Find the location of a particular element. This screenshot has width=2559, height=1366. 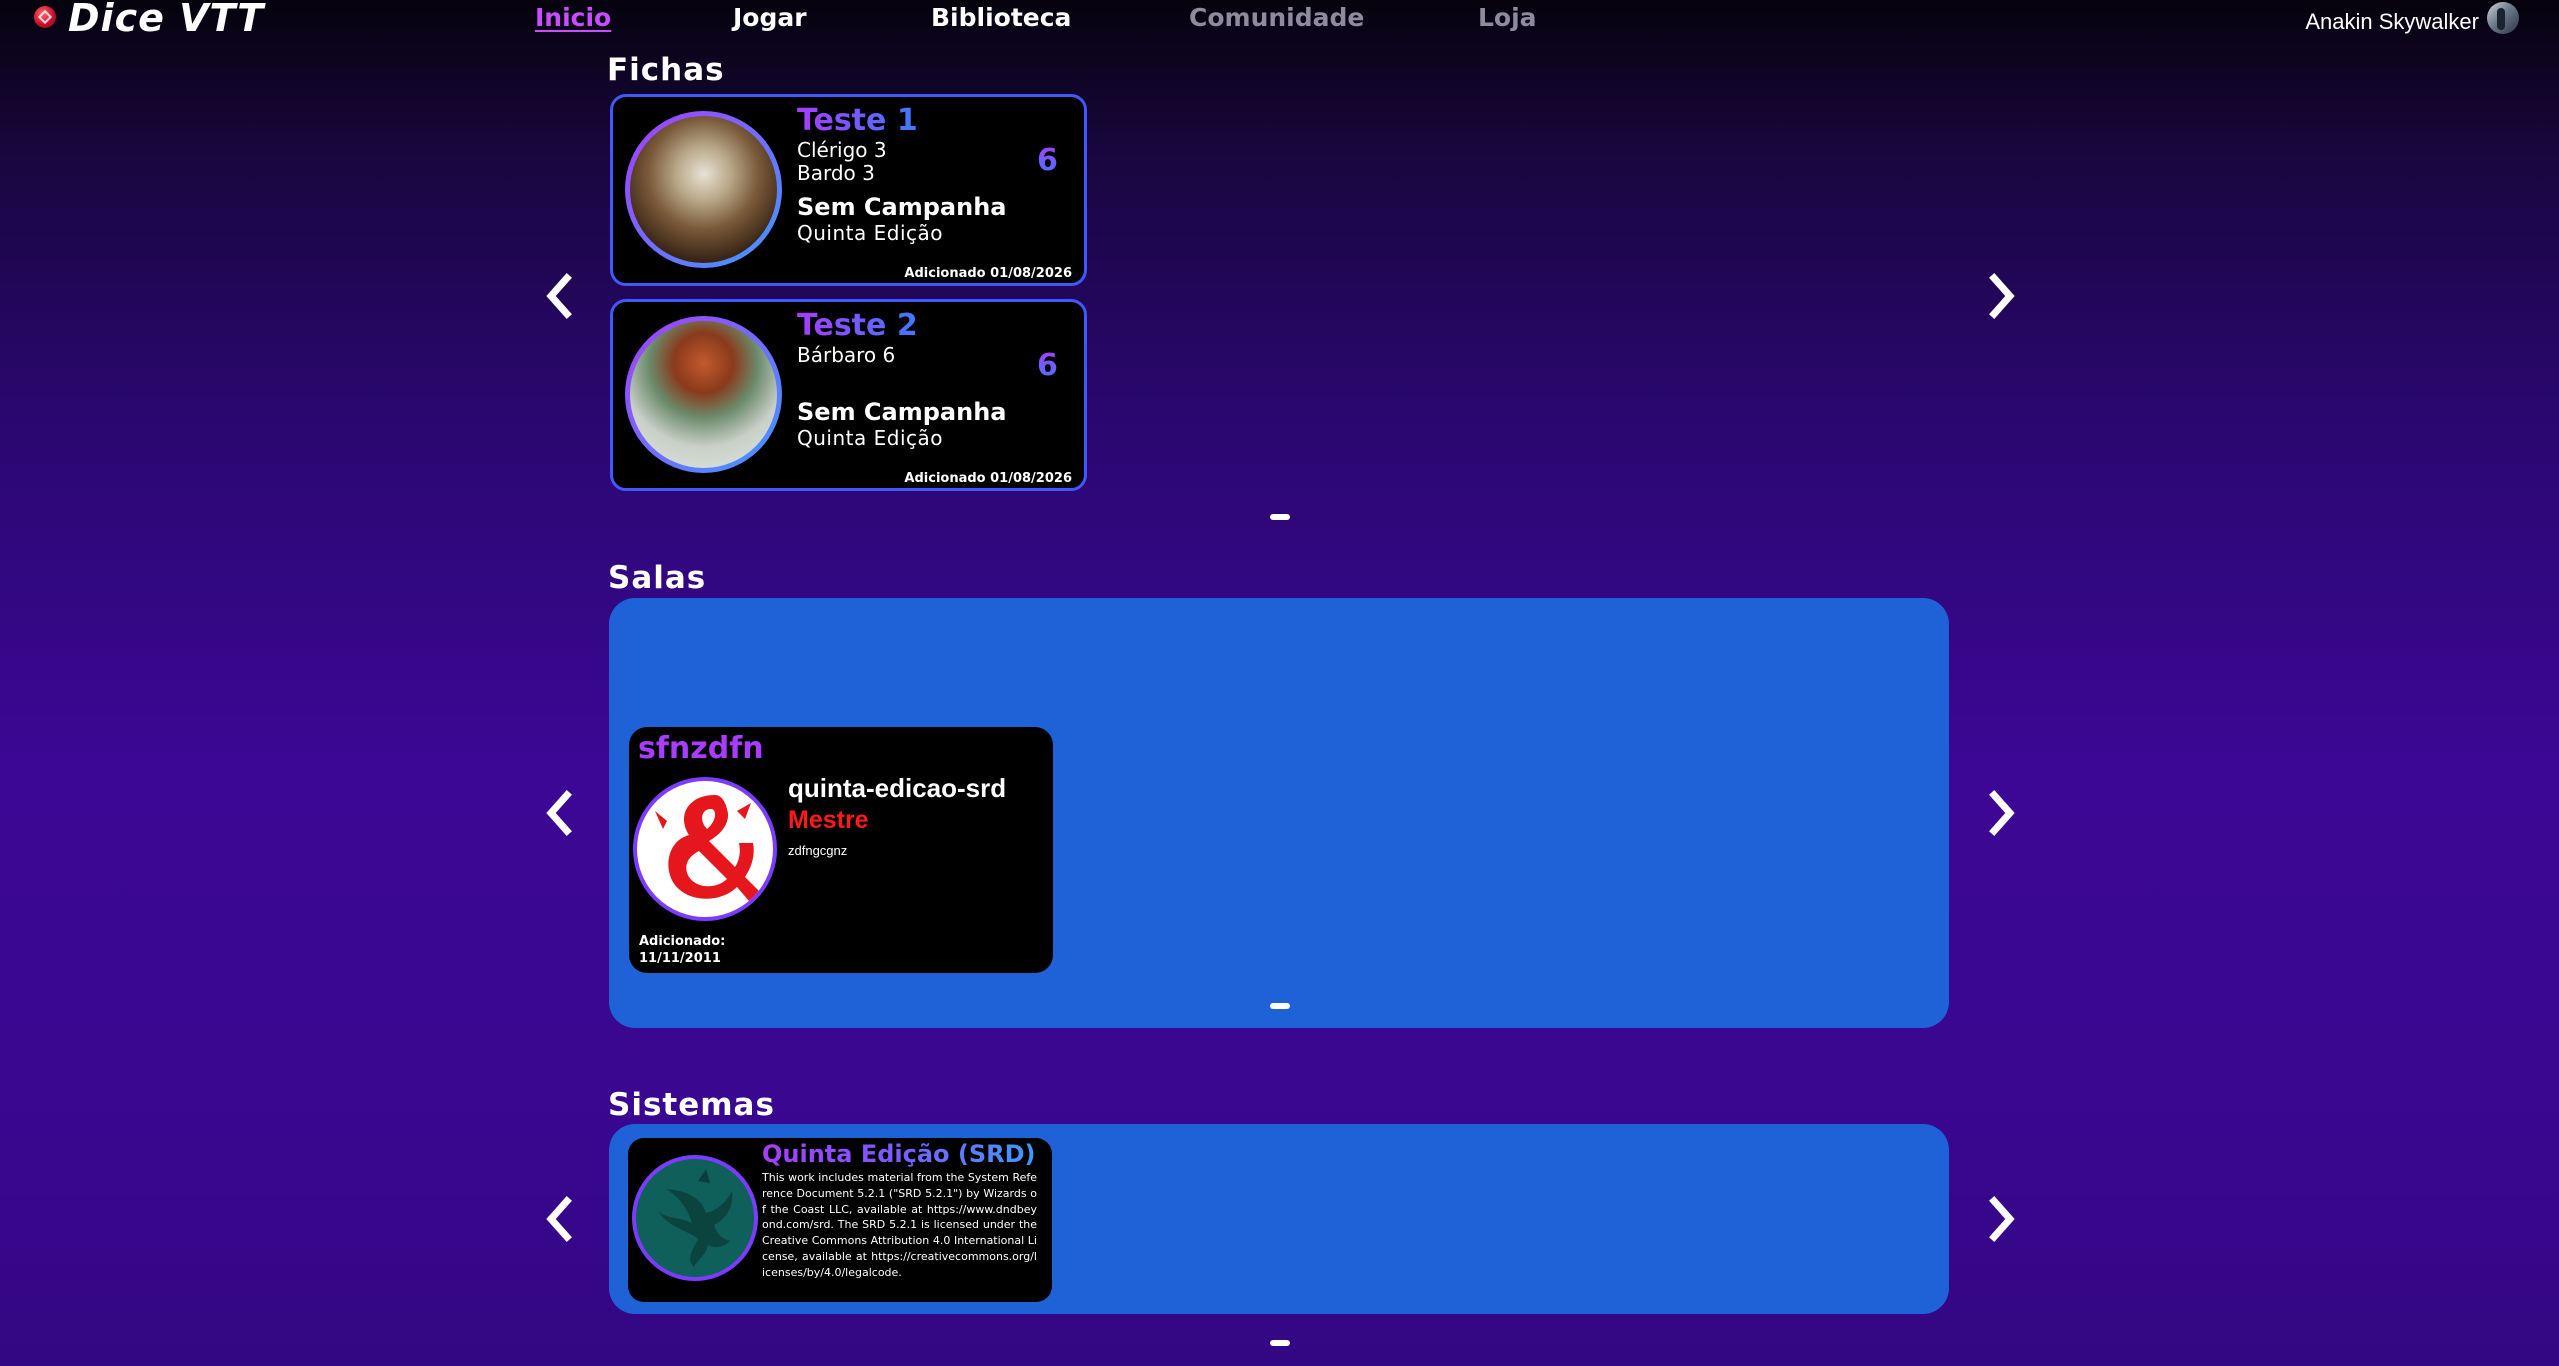

sistemas-next-arrow is located at coordinates (2002, 1219).